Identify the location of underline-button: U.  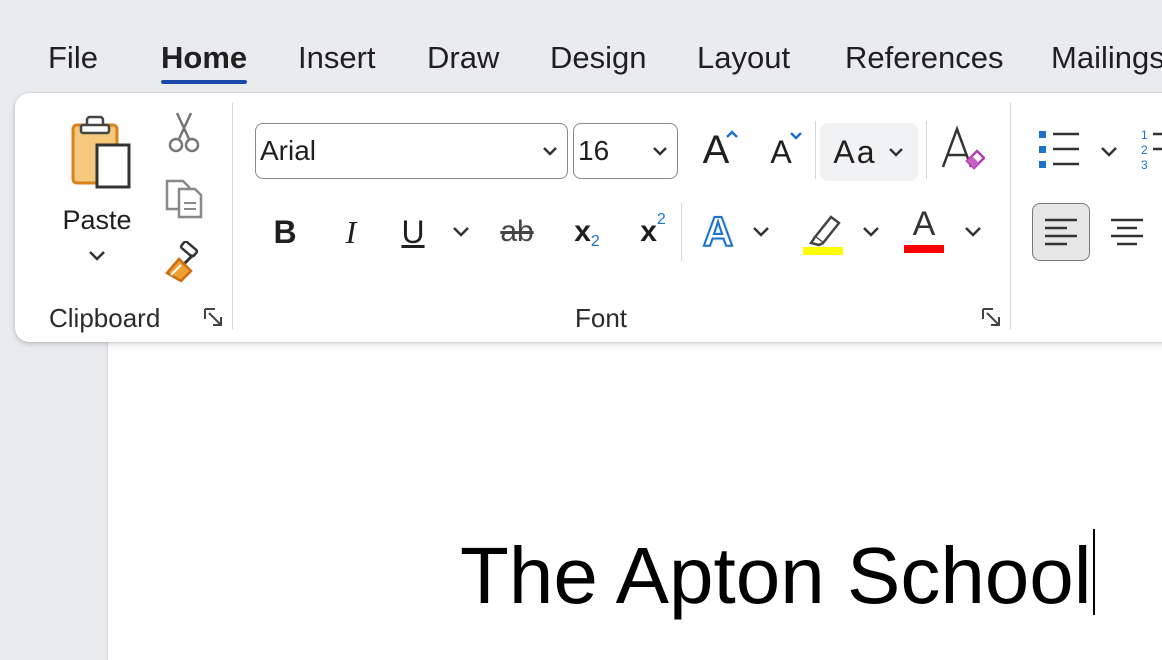
(413, 232).